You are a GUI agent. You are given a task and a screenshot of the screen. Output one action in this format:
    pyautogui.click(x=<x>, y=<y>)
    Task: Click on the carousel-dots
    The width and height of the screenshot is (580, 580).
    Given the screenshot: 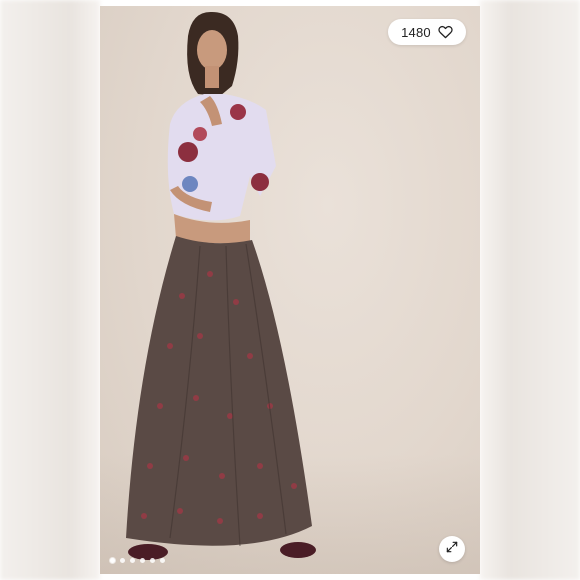 What is the action you would take?
    pyautogui.click(x=137, y=560)
    